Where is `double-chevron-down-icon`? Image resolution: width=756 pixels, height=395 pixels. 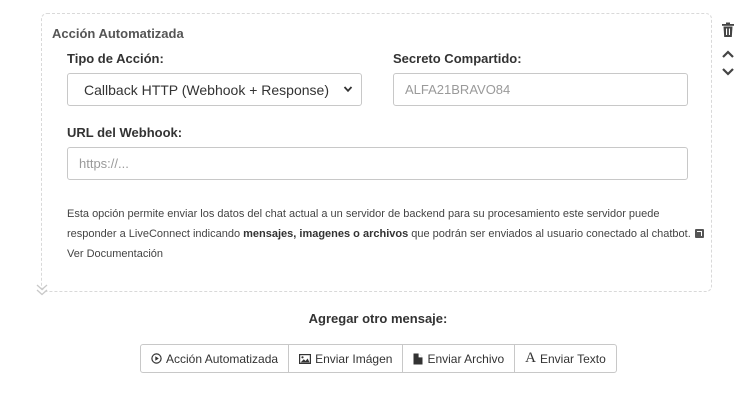
double-chevron-down-icon is located at coordinates (42, 290).